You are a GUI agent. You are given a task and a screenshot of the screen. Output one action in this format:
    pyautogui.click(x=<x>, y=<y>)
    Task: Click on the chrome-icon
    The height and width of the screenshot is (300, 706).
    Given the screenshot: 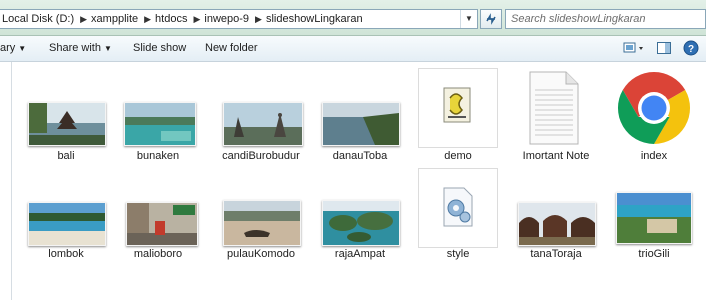 What is the action you would take?
    pyautogui.click(x=654, y=108)
    